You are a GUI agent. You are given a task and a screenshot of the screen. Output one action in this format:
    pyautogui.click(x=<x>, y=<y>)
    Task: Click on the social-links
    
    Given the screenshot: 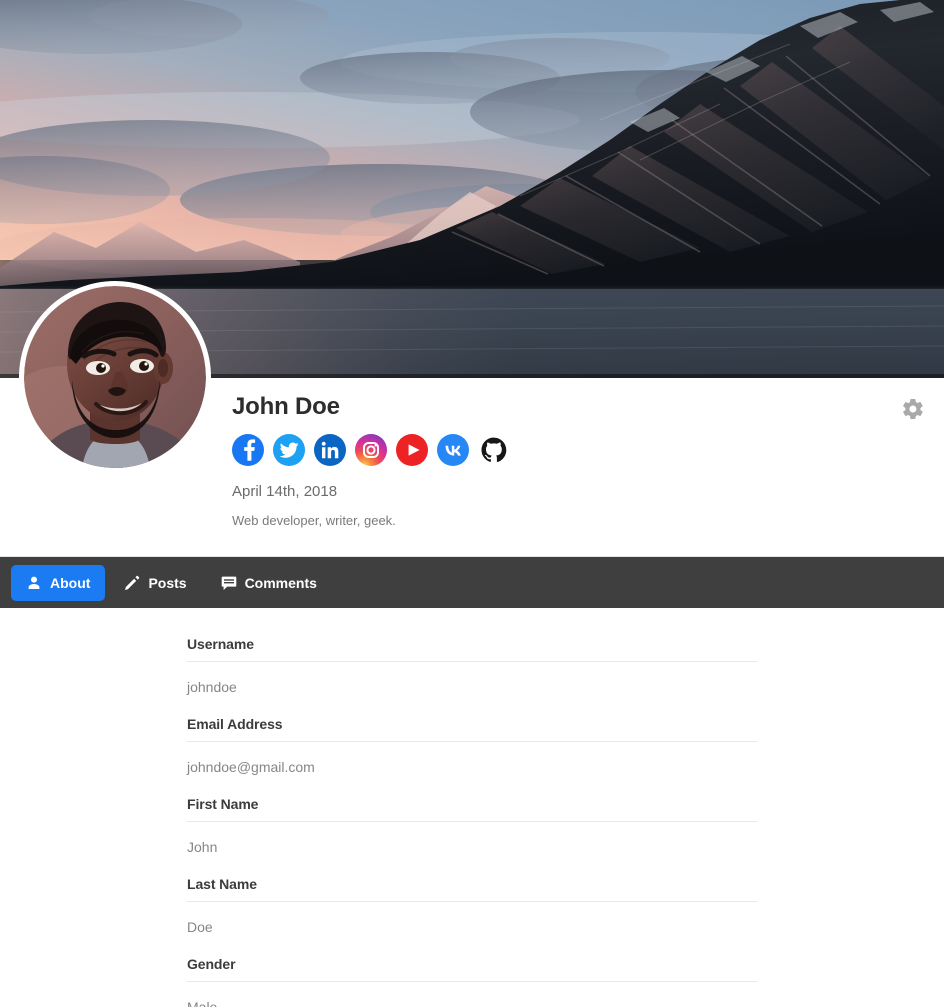 What is the action you would take?
    pyautogui.click(x=371, y=450)
    